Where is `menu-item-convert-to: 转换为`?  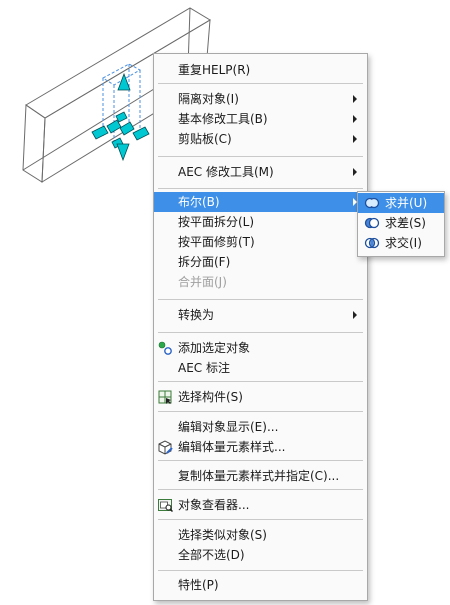
menu-item-convert-to: 转换为 is located at coordinates (260, 315).